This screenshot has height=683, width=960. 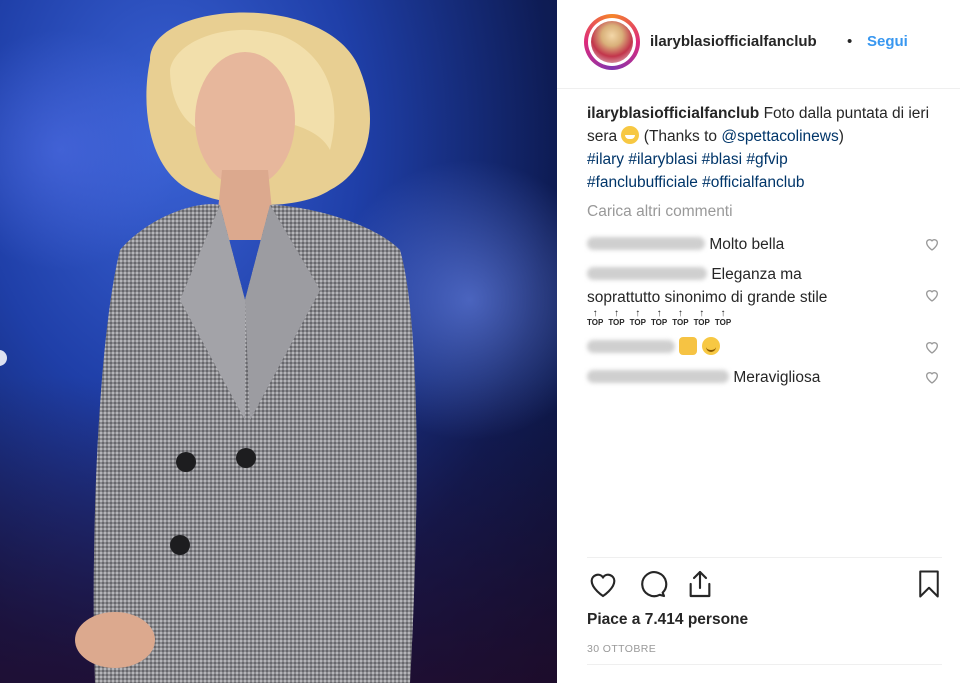 What do you see at coordinates (777, 377) in the screenshot?
I see `comment-text: Meravigliosa` at bounding box center [777, 377].